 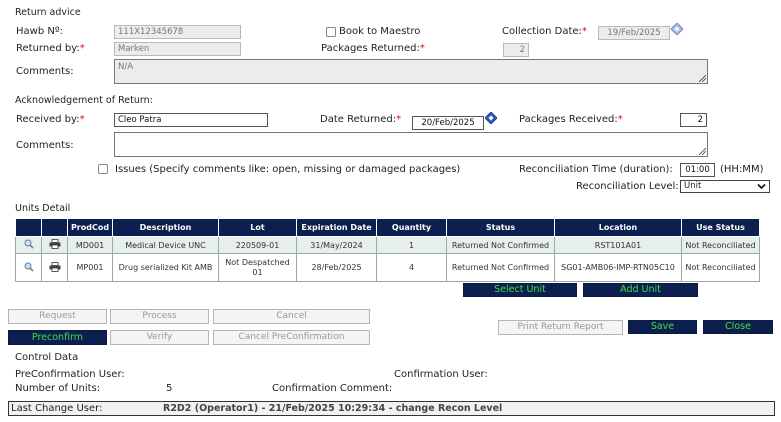 I want to click on confirmation-comment-label: Confirmation Comment:, so click(x=332, y=388).